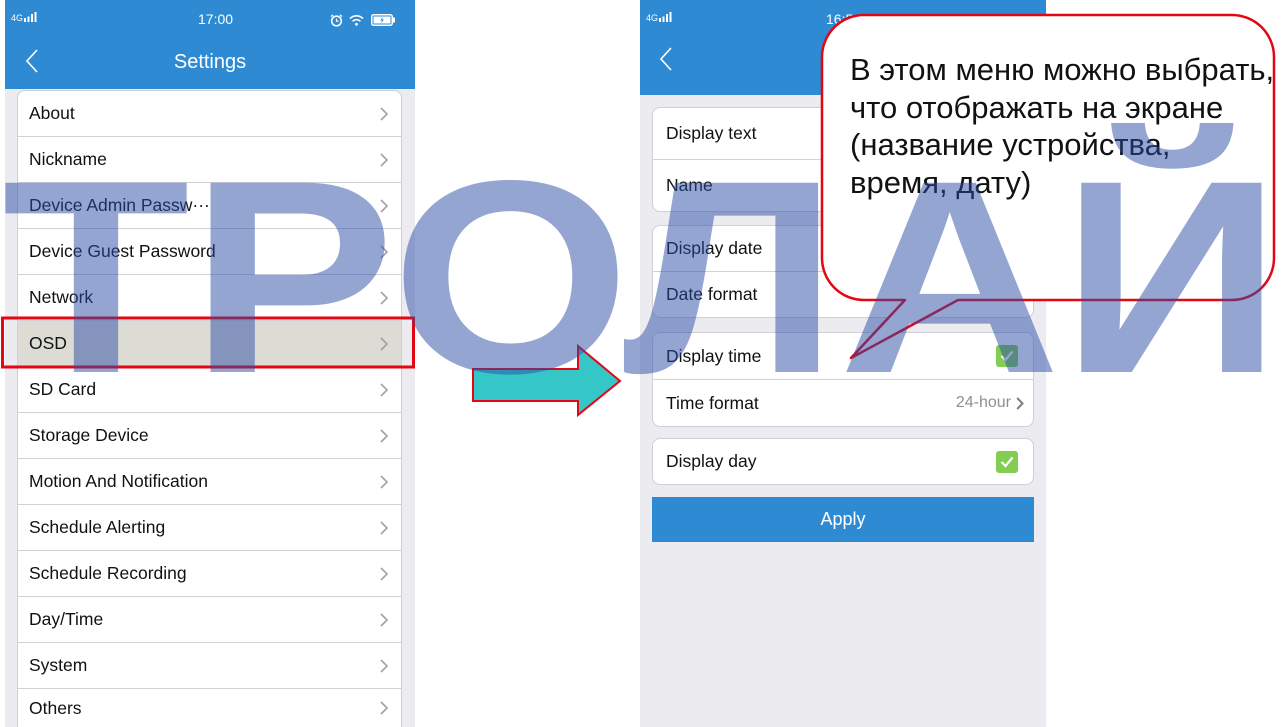  Describe the element at coordinates (1010, 144) in the screenshot. I see `callout-line: (название устройства,` at that location.